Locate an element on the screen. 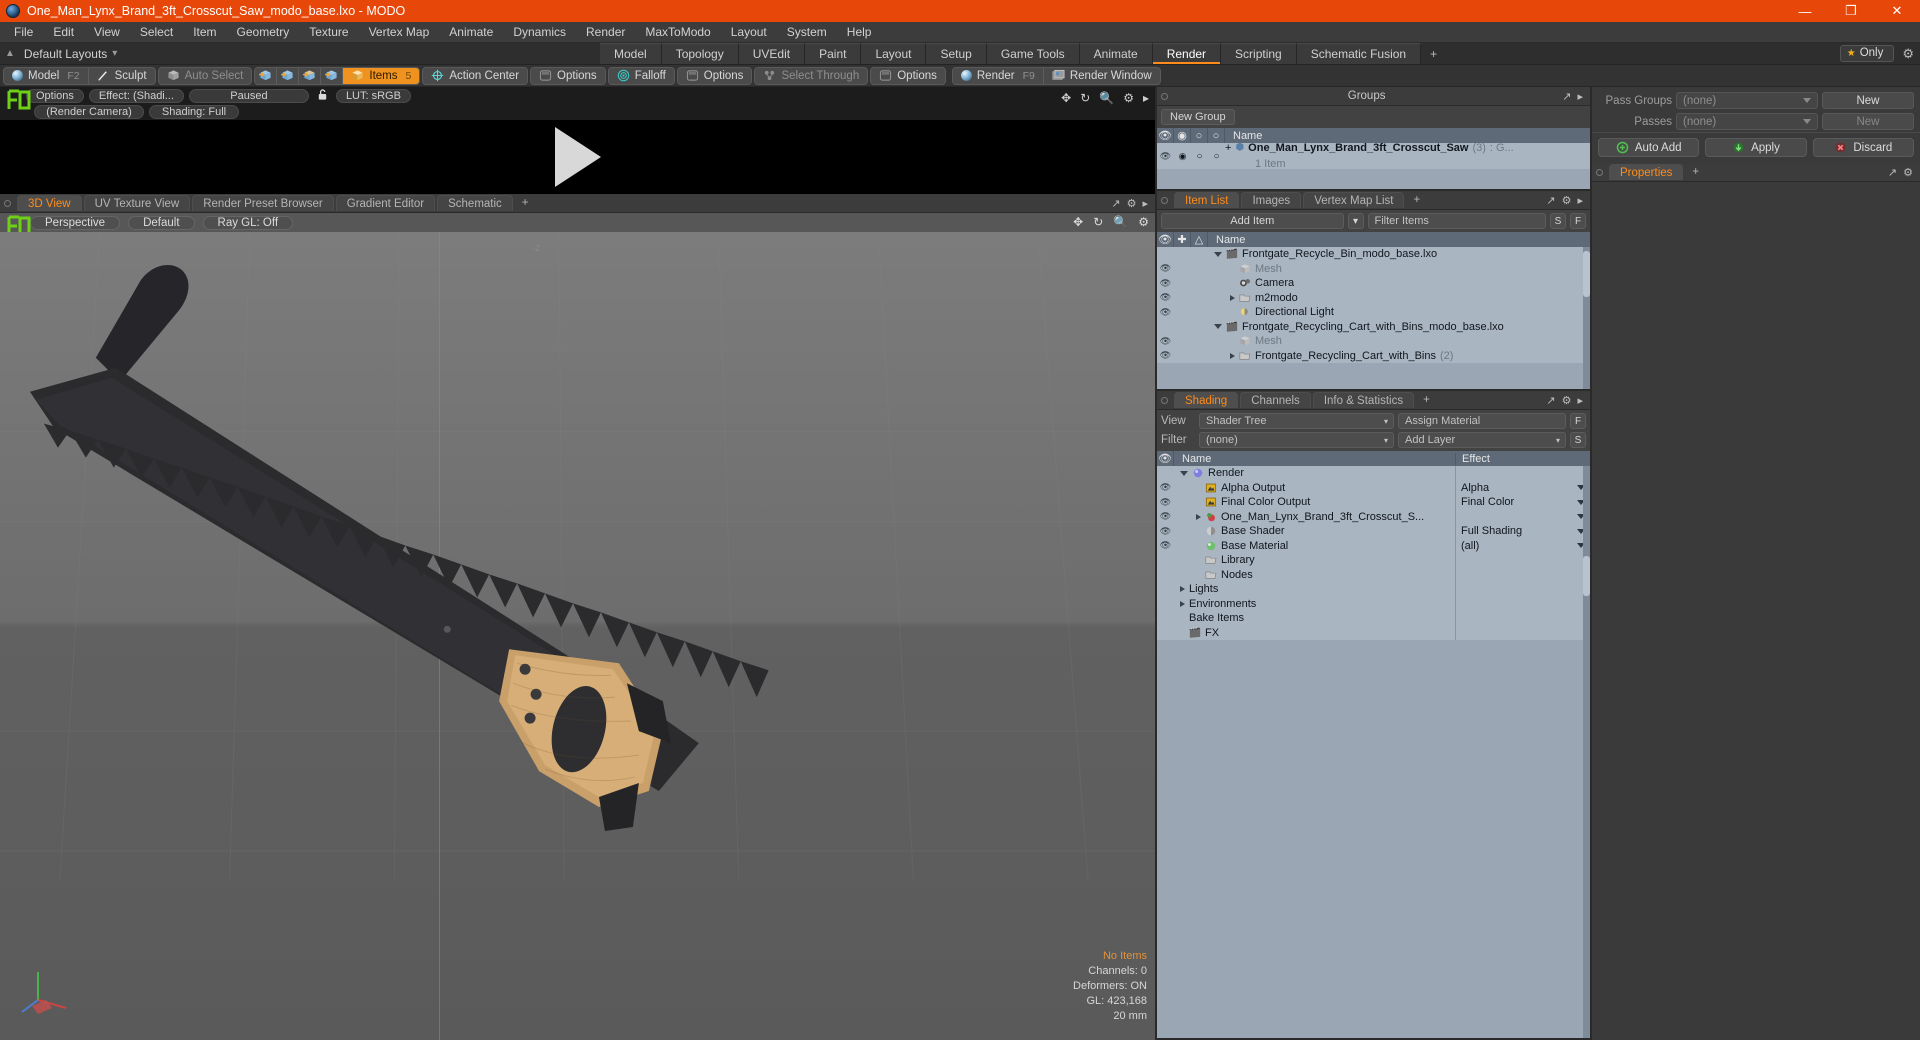 The image size is (1920, 1040). edge-mode-button is located at coordinates (288, 75).